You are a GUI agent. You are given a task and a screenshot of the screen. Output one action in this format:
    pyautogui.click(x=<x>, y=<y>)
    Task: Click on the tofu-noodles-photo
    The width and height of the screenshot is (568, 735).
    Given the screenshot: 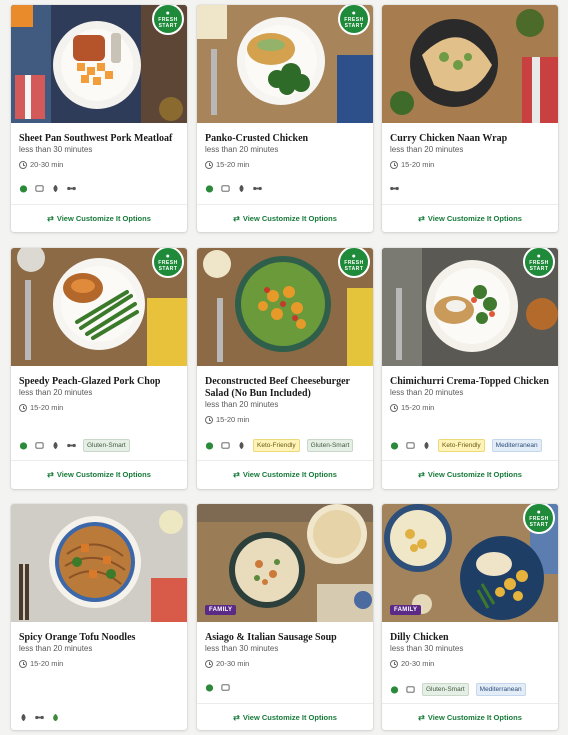 What is the action you would take?
    pyautogui.click(x=99, y=563)
    